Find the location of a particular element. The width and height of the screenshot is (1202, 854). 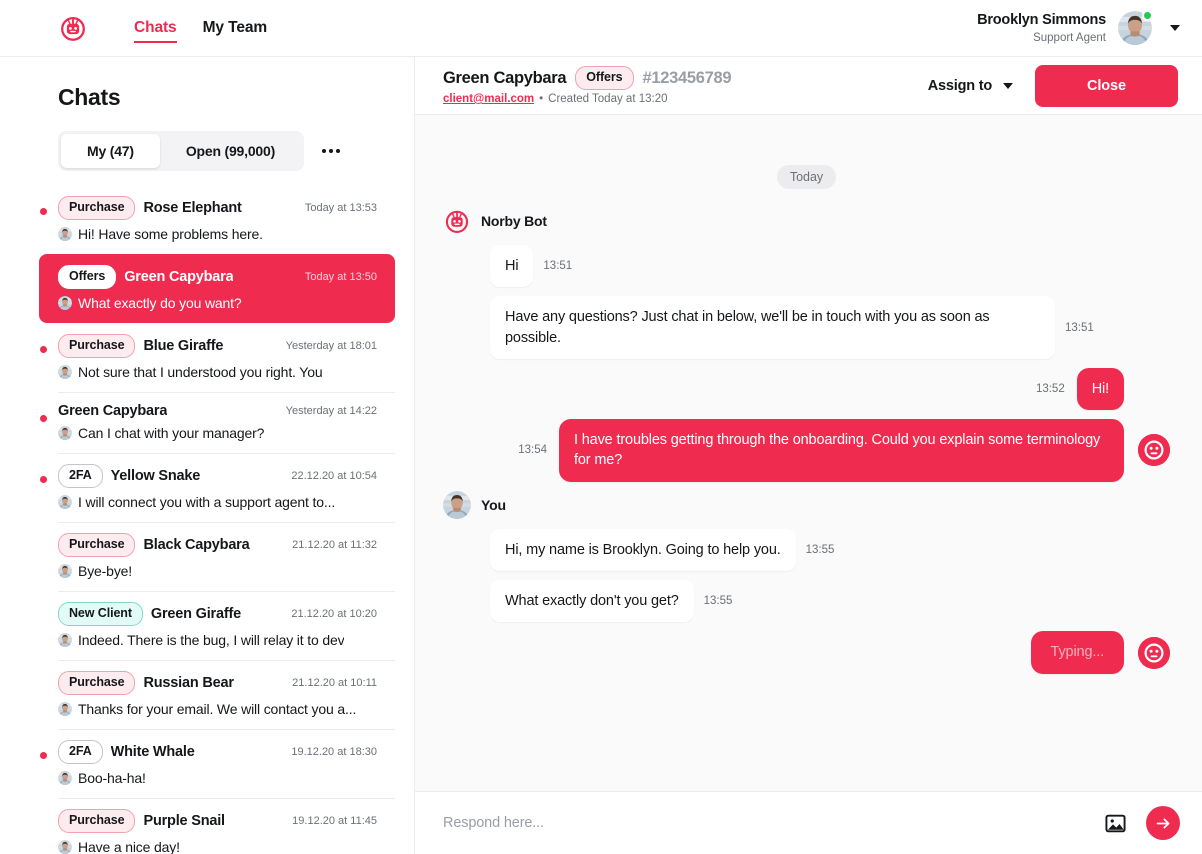

chat-item-header: Purchase Blue Giraffe Yesterday at 18:01 is located at coordinates (217, 346).